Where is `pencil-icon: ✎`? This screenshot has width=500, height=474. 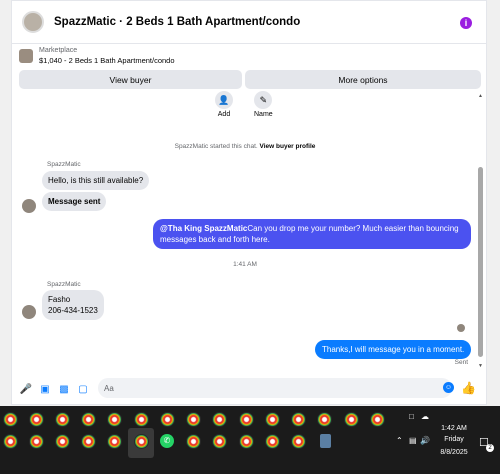
pencil-icon: ✎ is located at coordinates (263, 100).